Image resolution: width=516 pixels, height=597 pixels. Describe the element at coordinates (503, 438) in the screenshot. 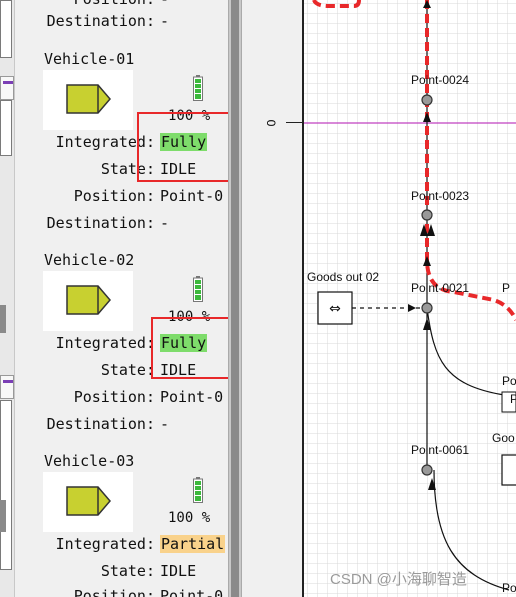

I see `location-label: Goo` at that location.